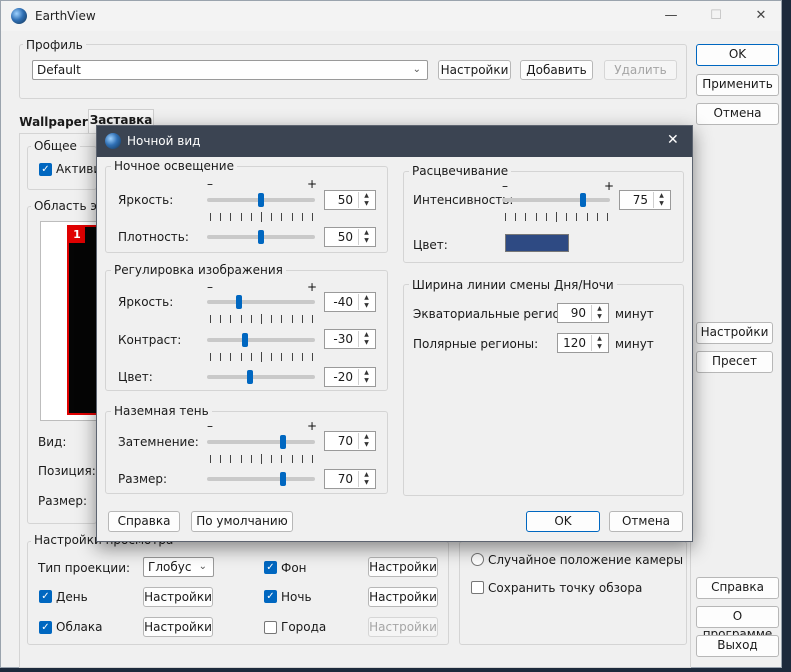 The width and height of the screenshot is (791, 672). I want to click on chevron-down-icon: ⌄, so click(202, 566).